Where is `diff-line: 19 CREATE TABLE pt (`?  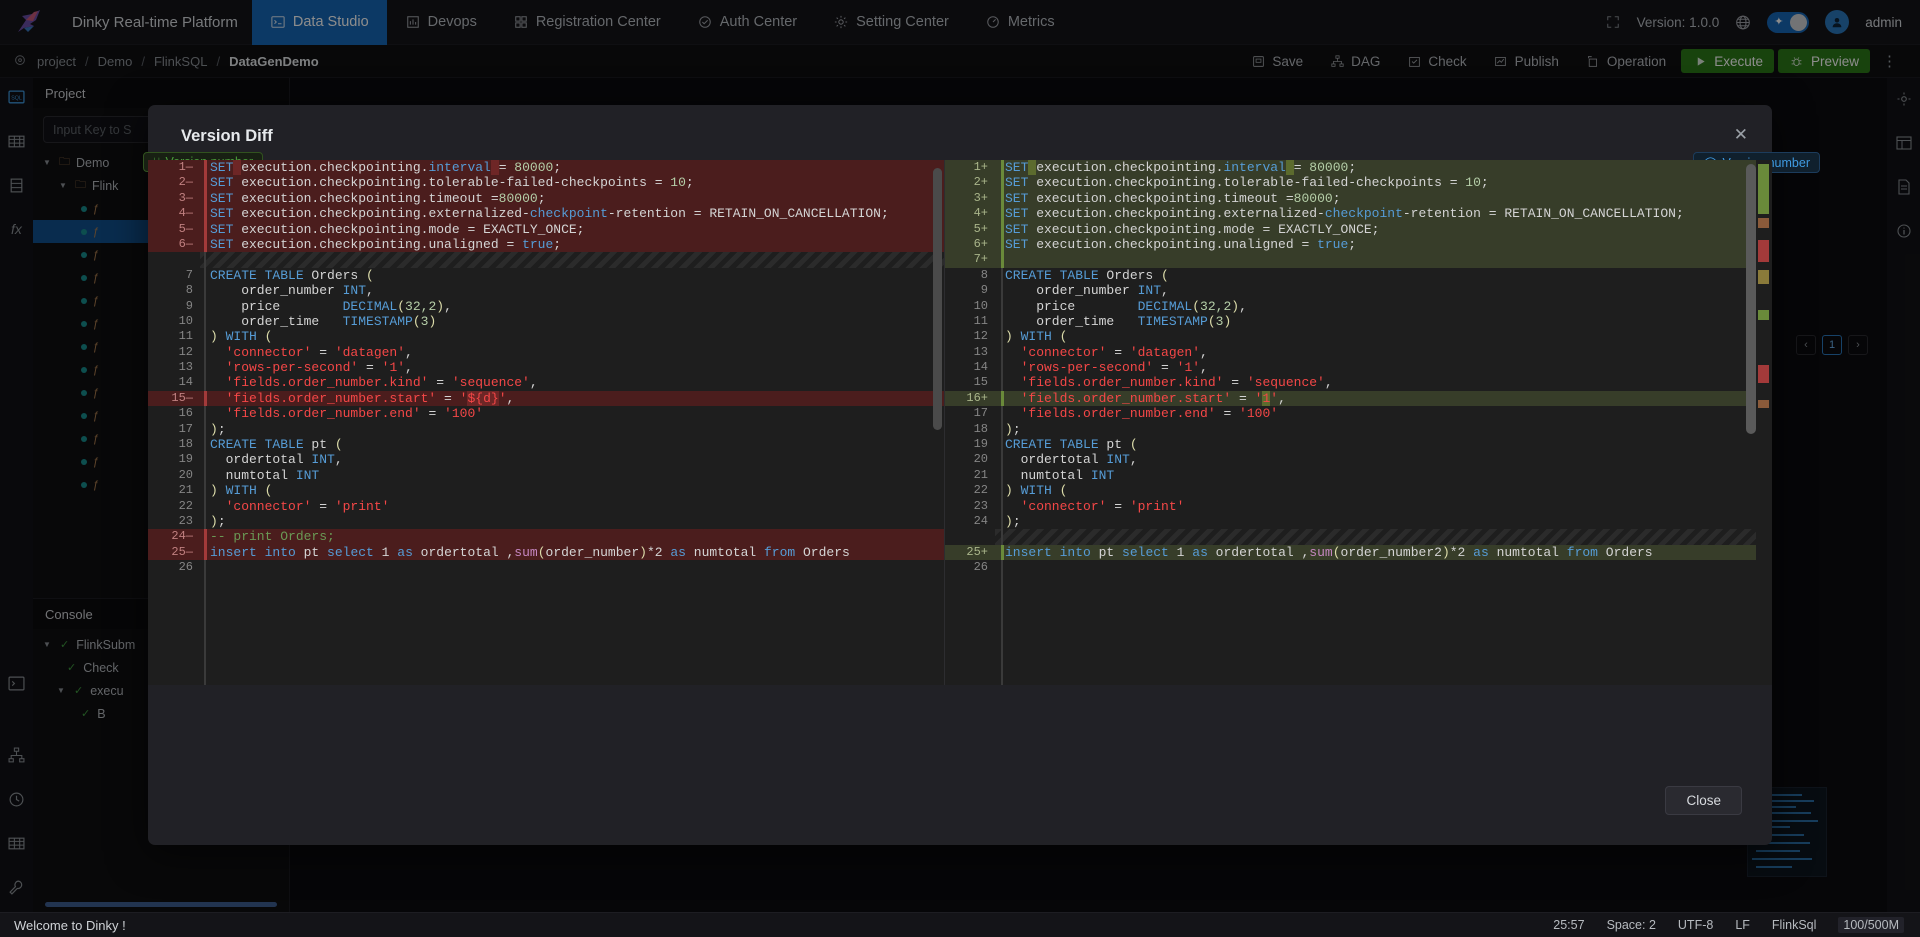 diff-line: 19 CREATE TABLE pt ( is located at coordinates (1358, 444).